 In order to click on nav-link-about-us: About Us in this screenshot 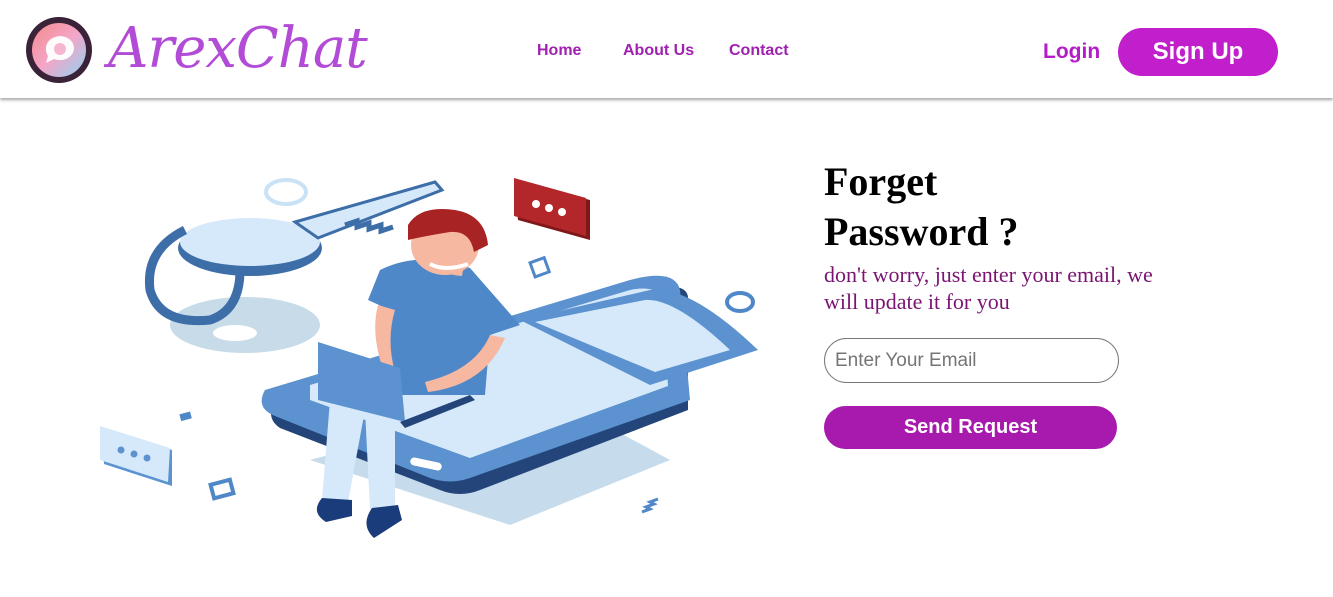, I will do `click(658, 51)`.